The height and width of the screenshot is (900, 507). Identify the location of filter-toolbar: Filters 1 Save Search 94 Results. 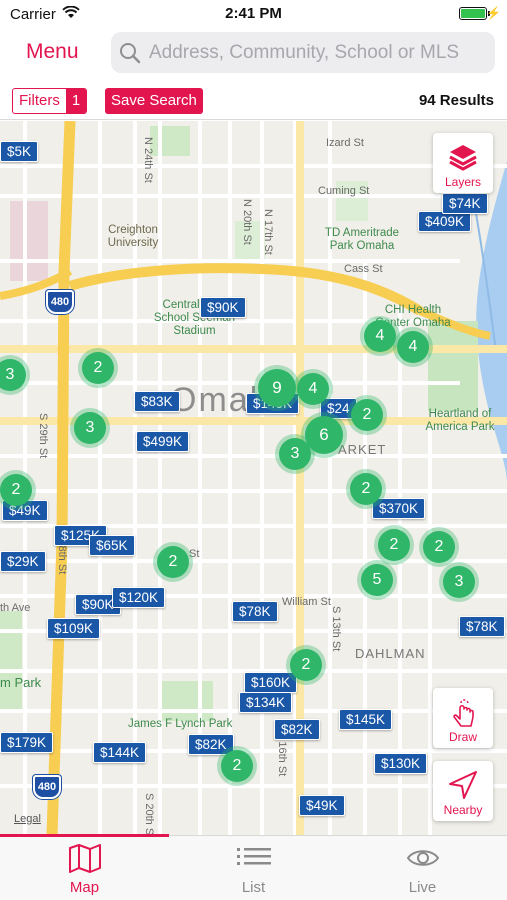
(253, 100).